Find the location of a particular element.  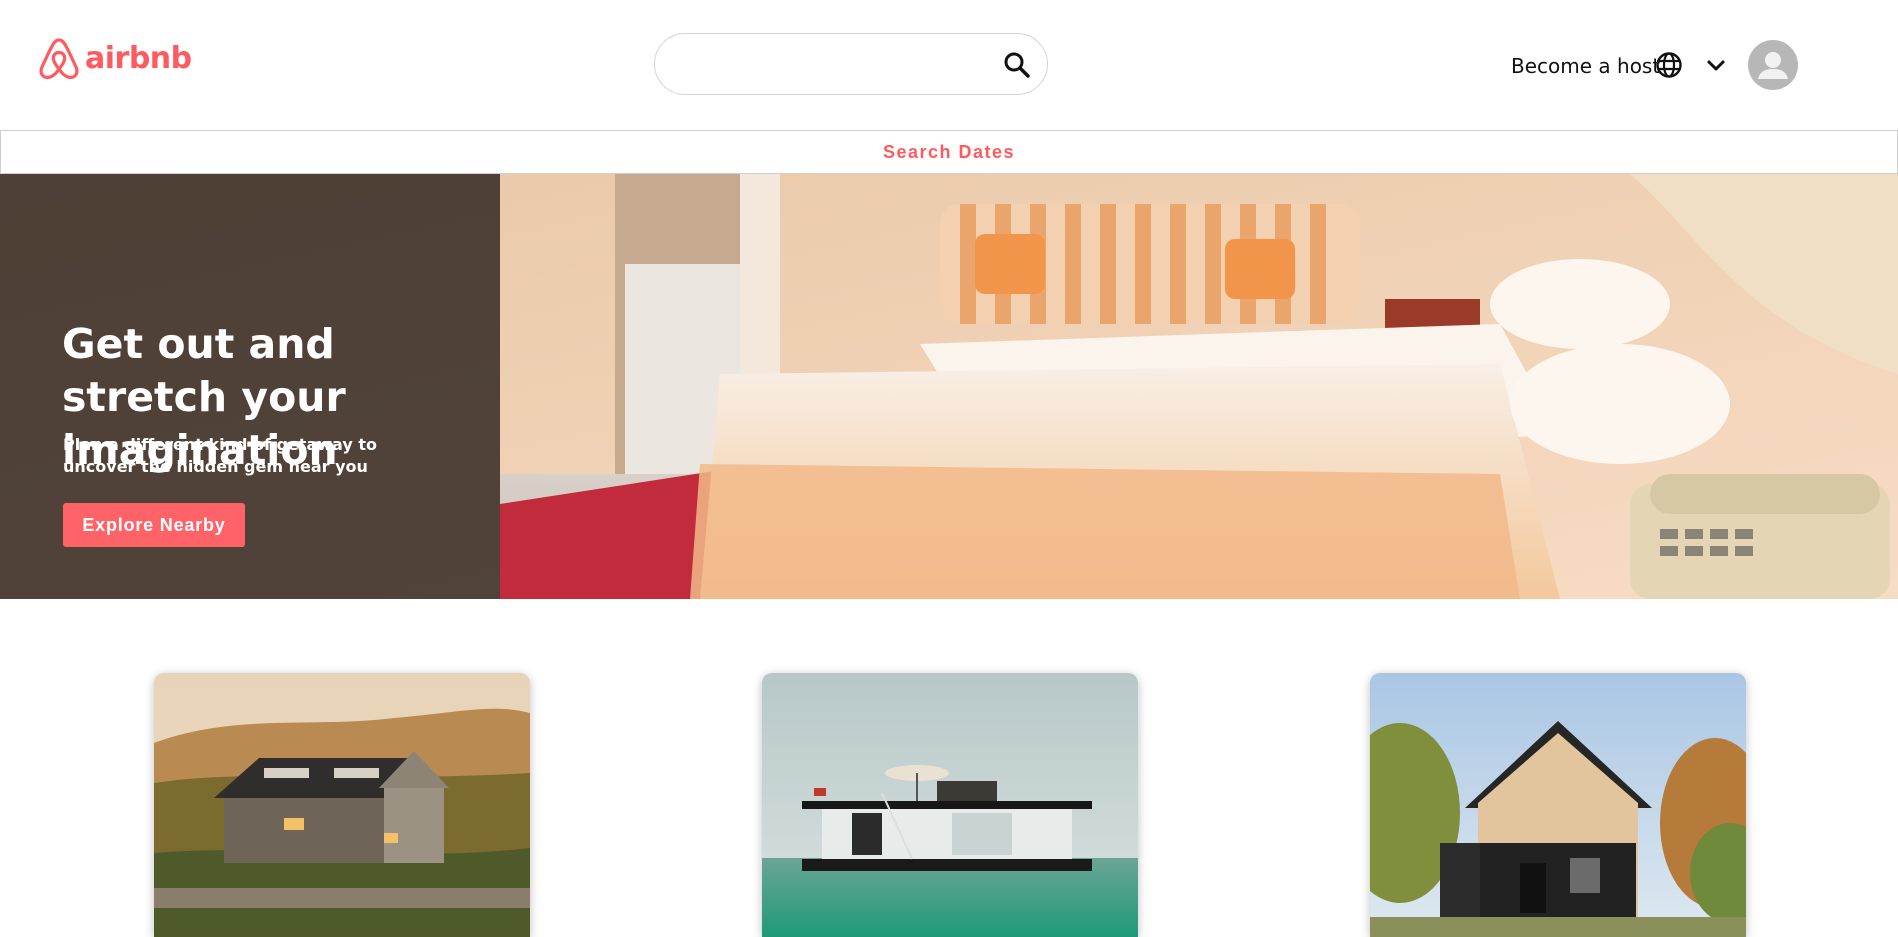

search-dates-label: Search Dates is located at coordinates (949, 151).